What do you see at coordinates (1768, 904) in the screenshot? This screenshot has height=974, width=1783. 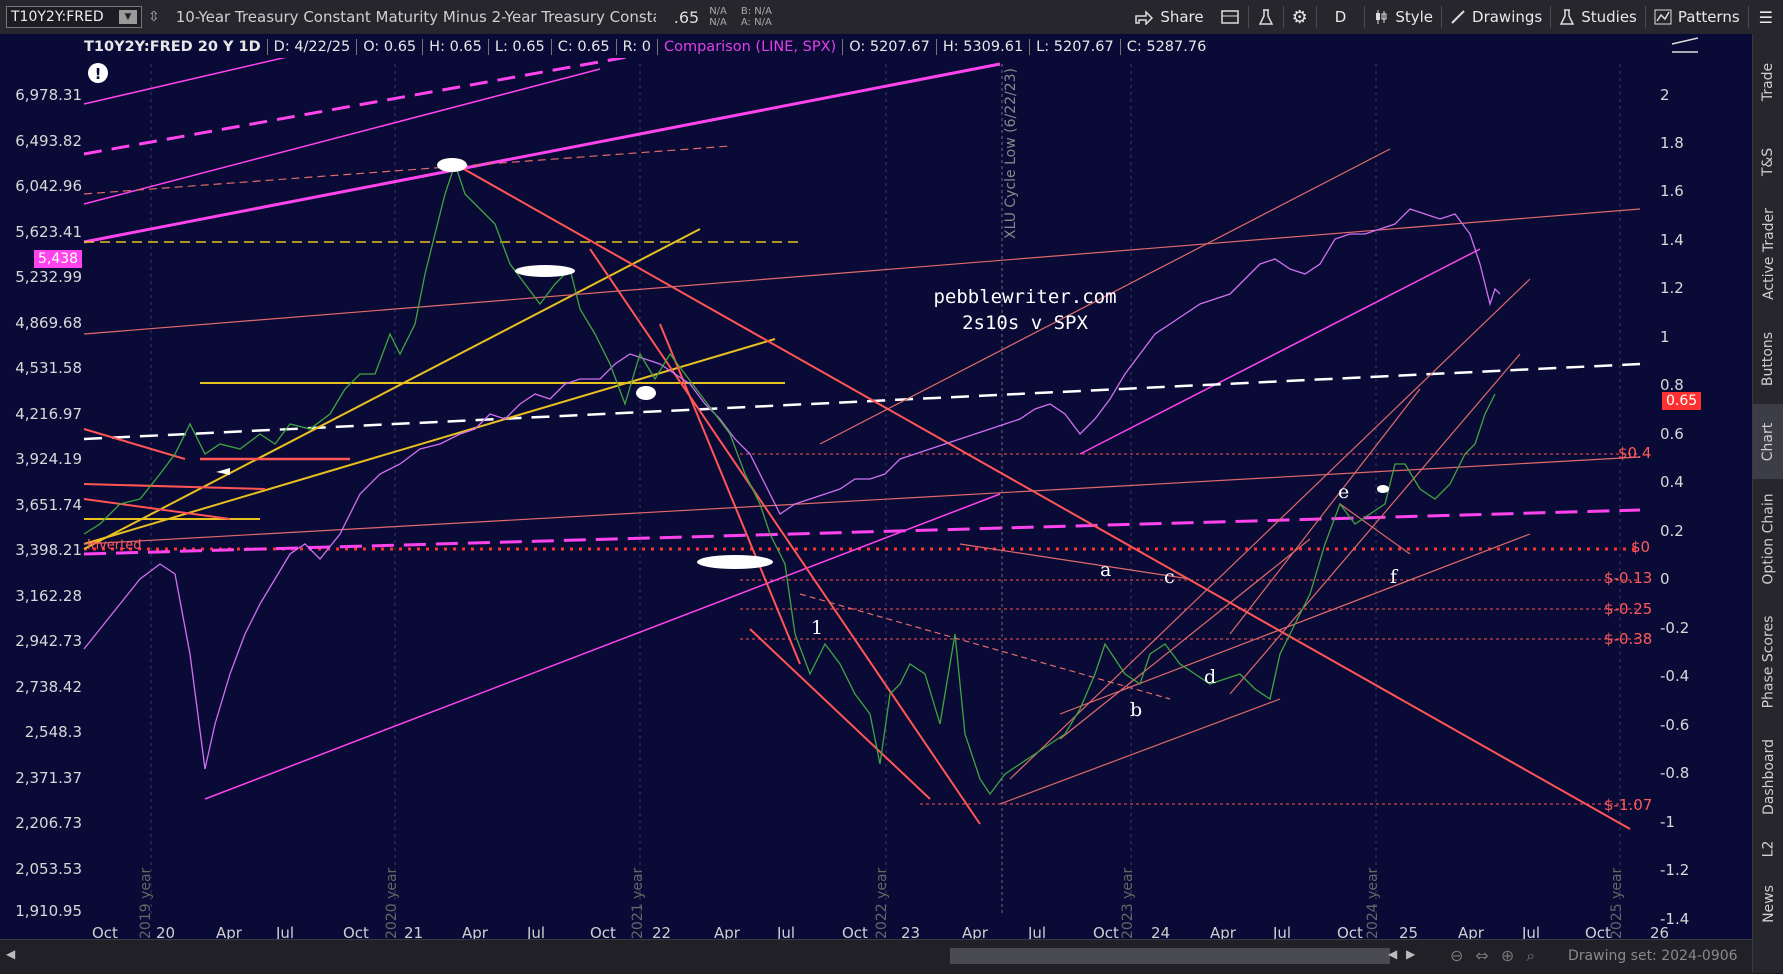 I see `tab-news: News` at bounding box center [1768, 904].